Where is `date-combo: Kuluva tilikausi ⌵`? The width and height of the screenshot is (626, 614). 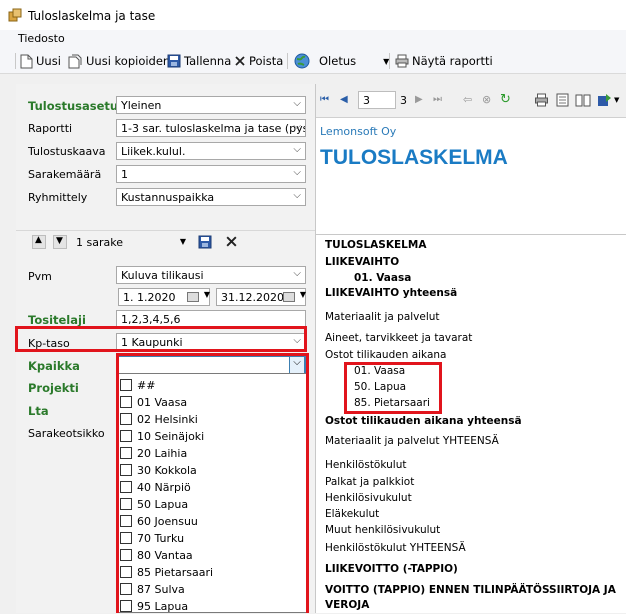
date-combo: Kuluva tilikausi ⌵ is located at coordinates (211, 275).